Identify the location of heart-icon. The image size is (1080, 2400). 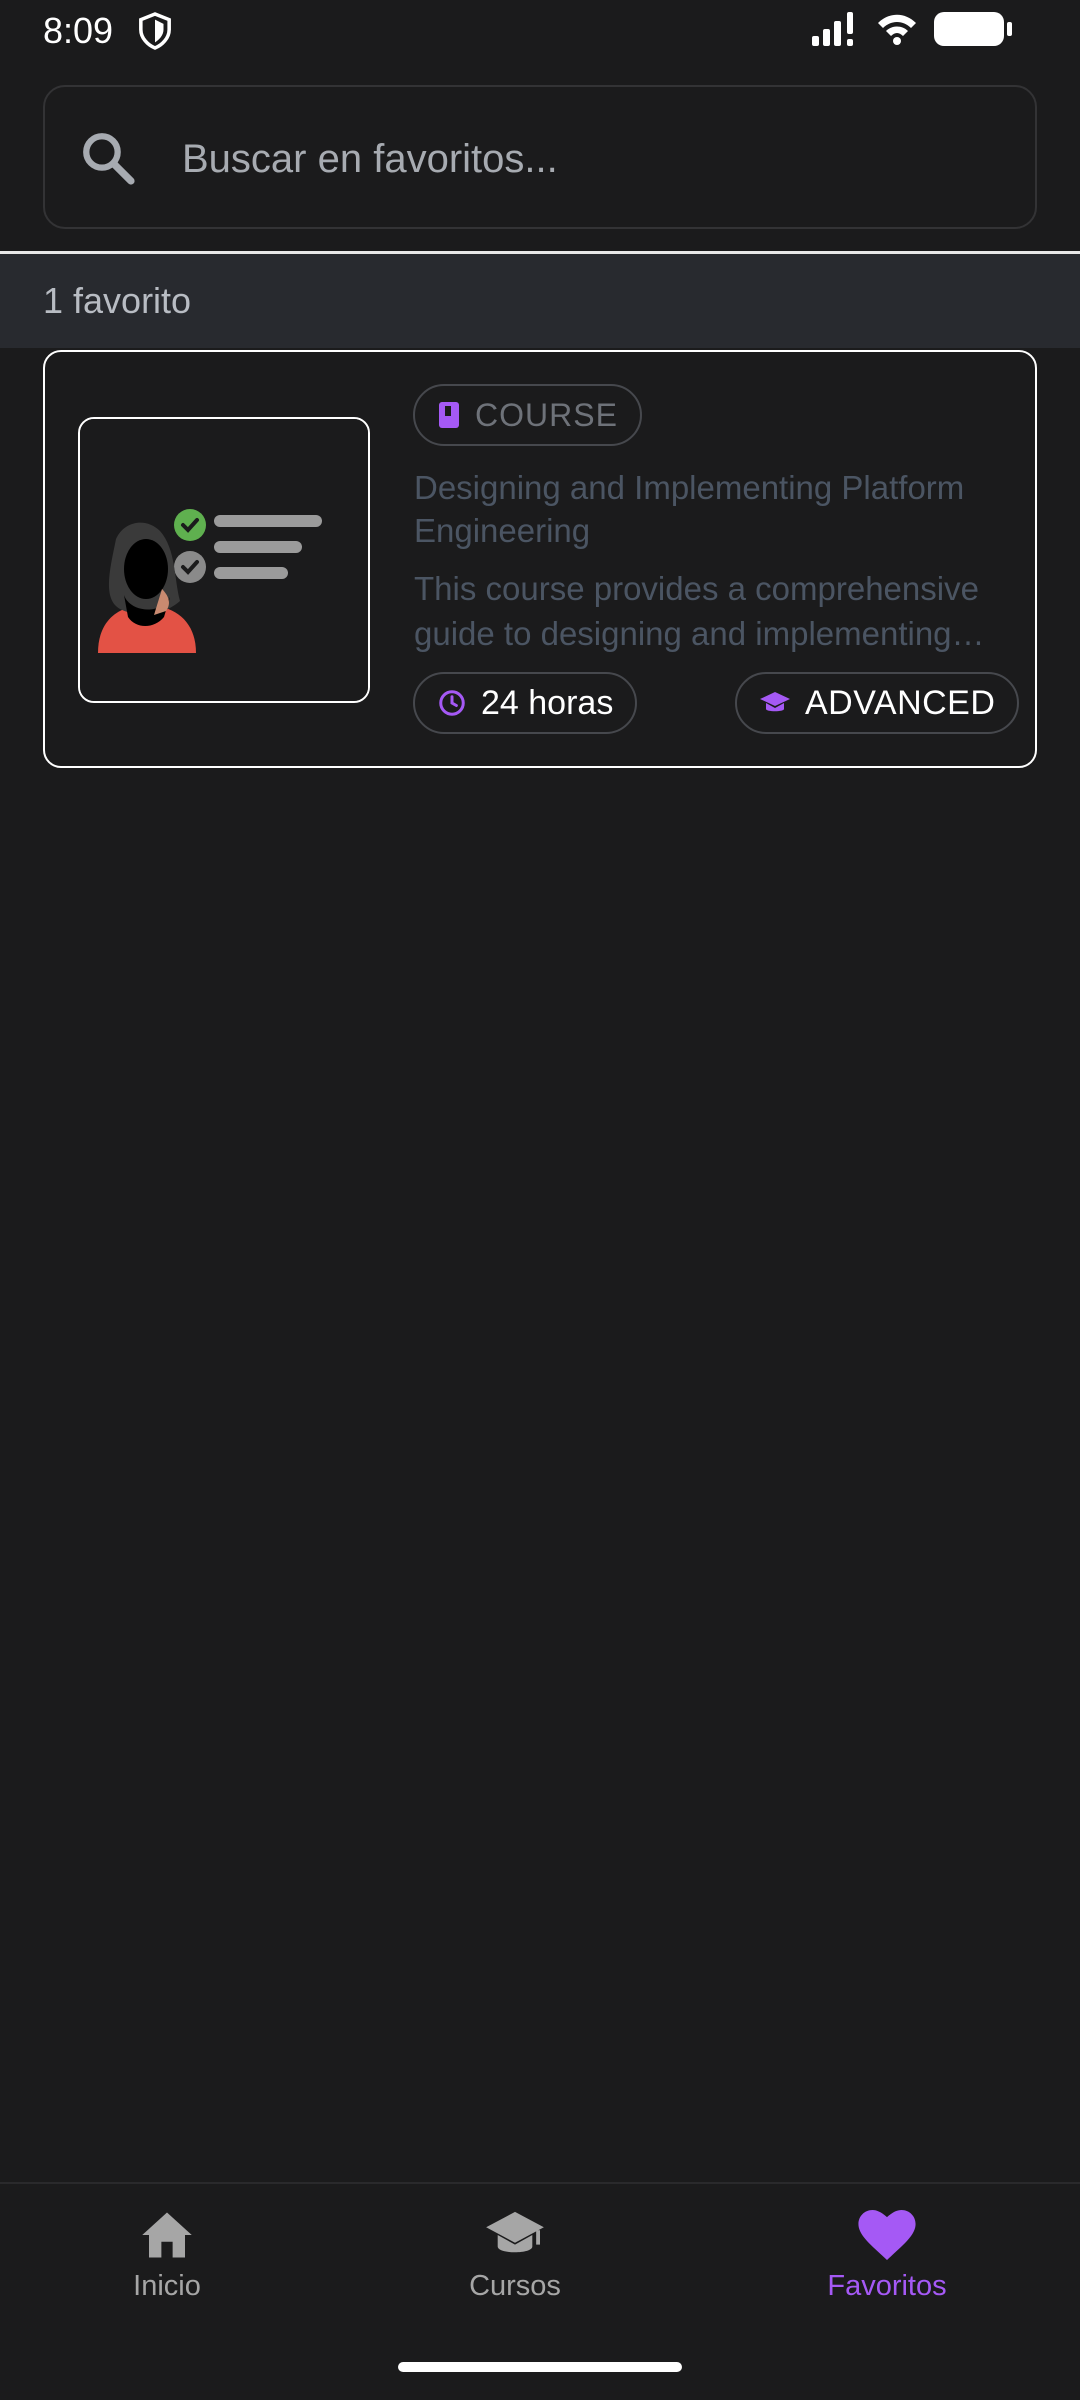
(887, 2235).